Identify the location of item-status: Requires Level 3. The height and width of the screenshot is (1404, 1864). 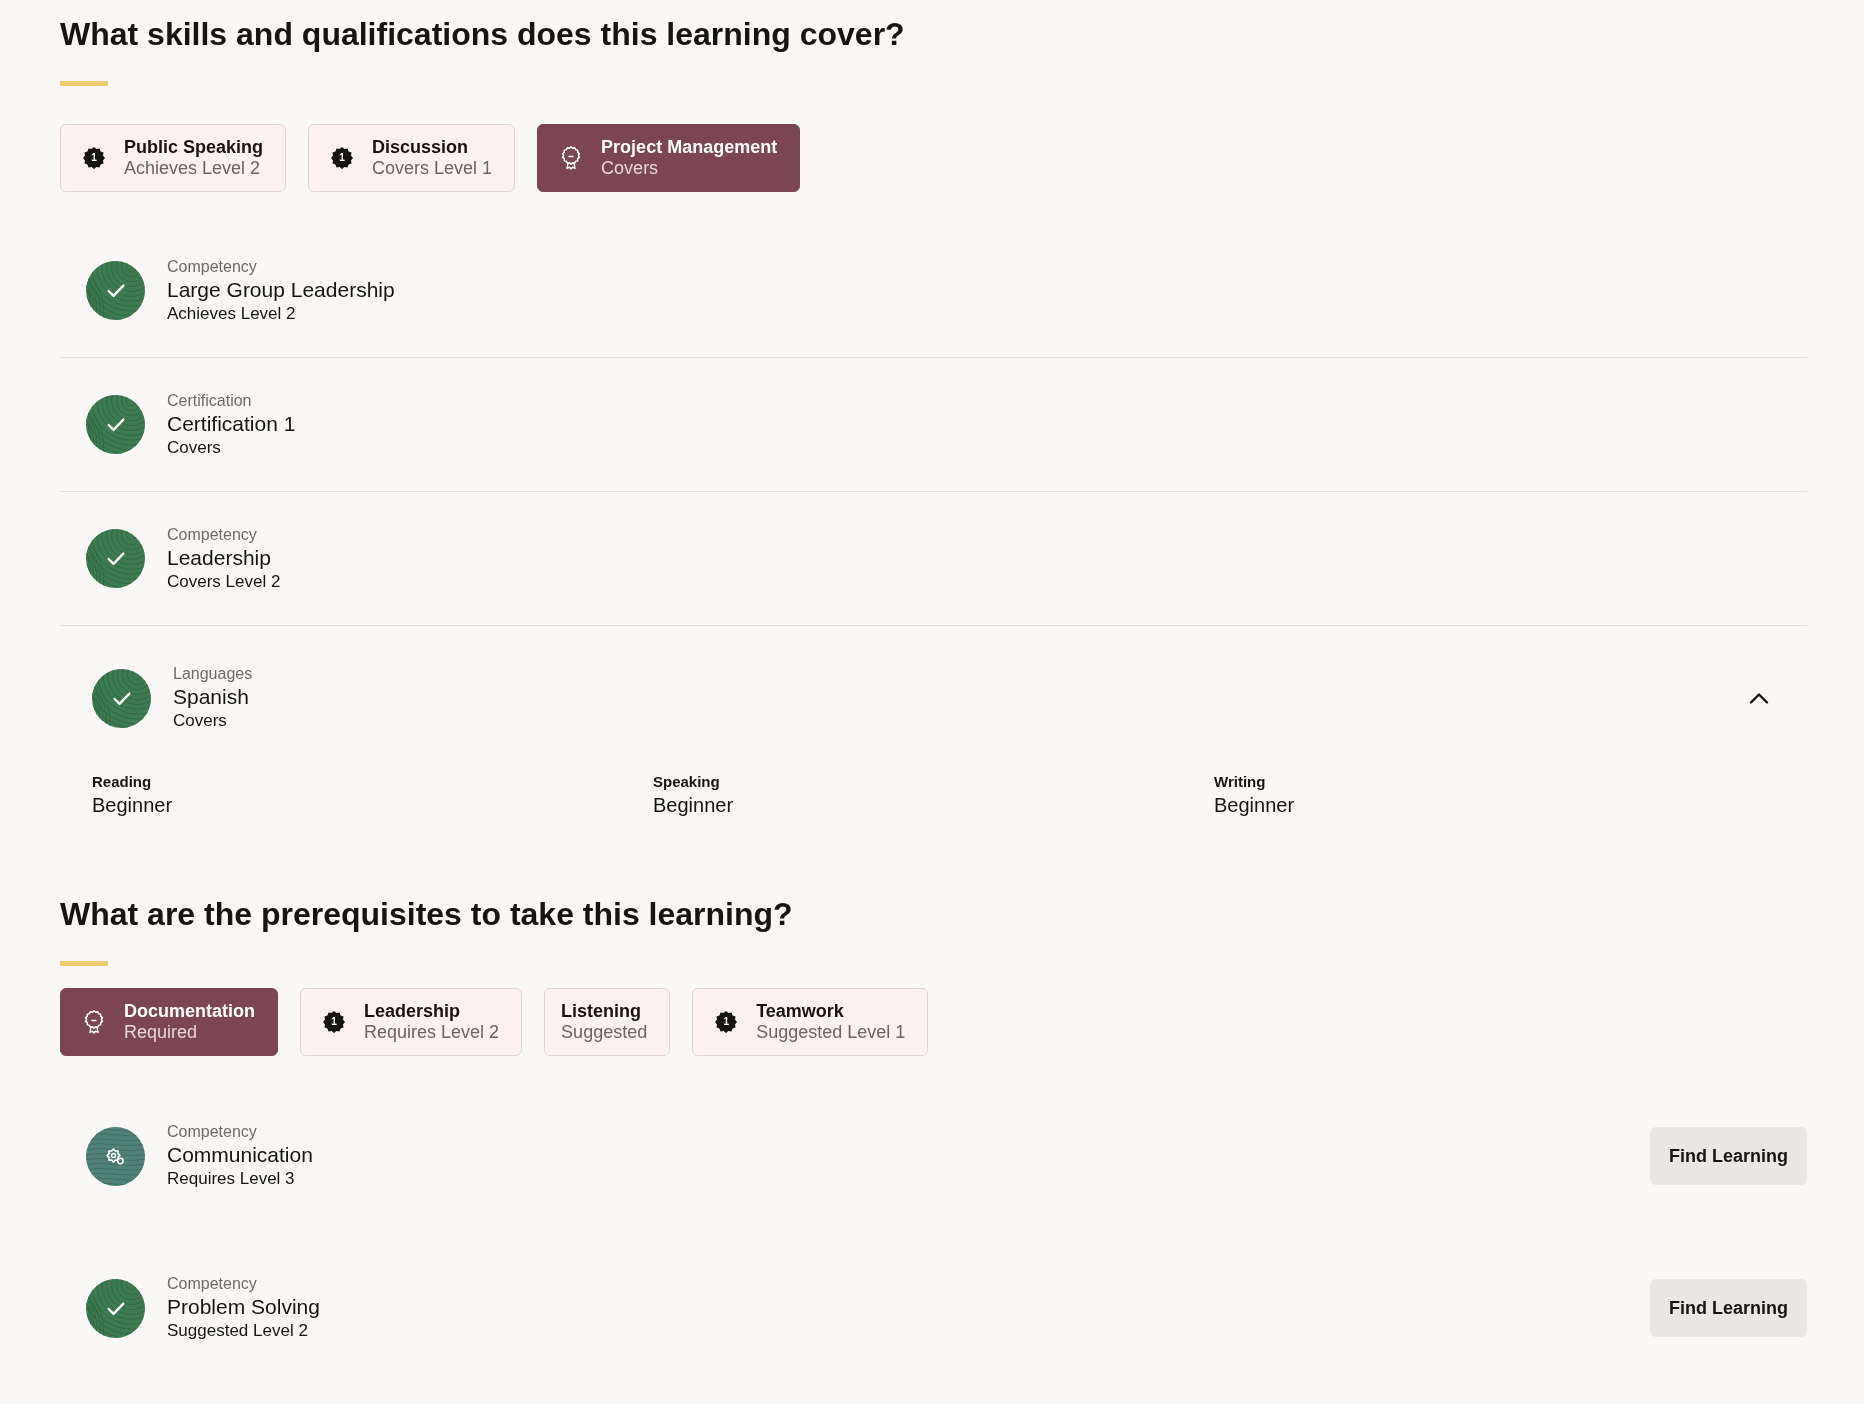
(231, 1179).